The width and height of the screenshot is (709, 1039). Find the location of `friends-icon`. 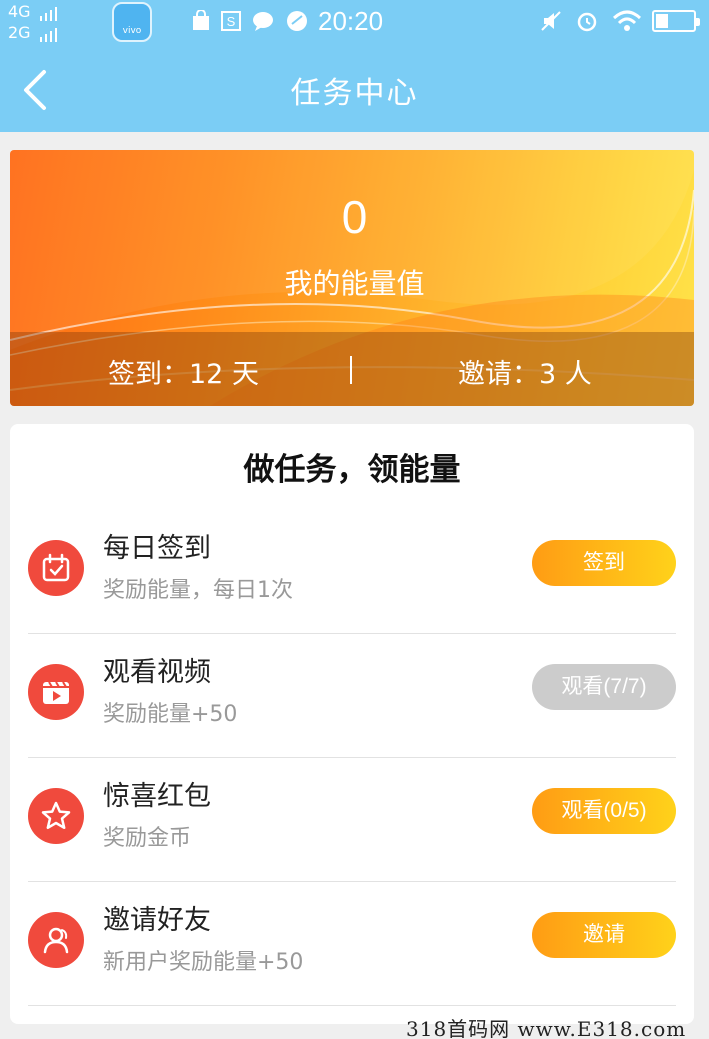

friends-icon is located at coordinates (56, 940).